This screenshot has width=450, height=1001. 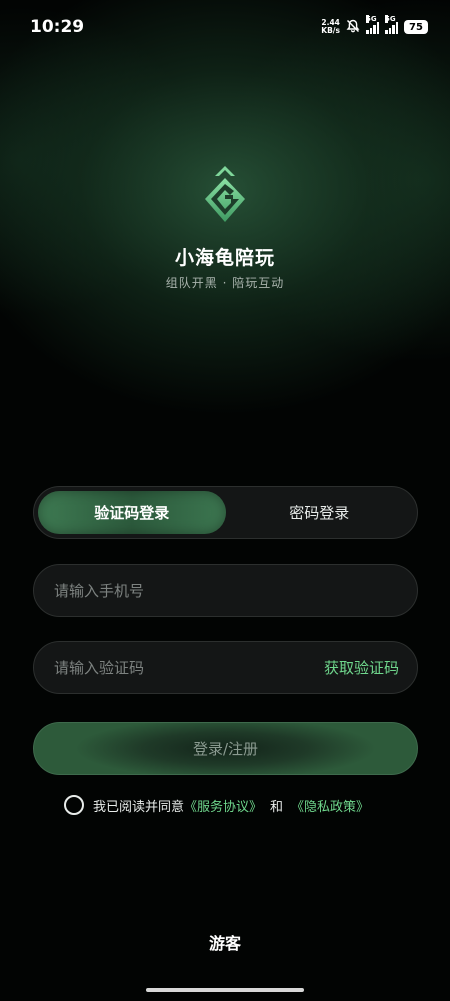 I want to click on agreement-row: 我已阅读并同意 《服务协议》 和 《隐私政策》, so click(x=216, y=805).